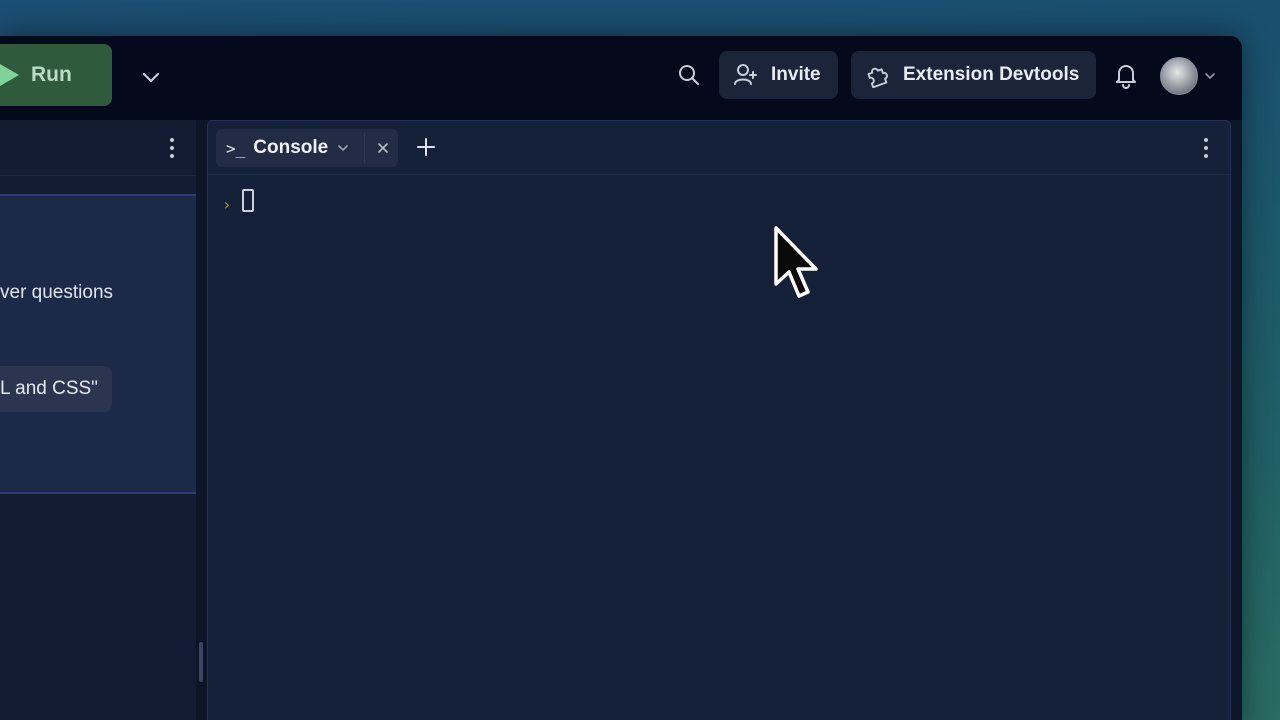 This screenshot has height=720, width=1280. Describe the element at coordinates (51, 74) in the screenshot. I see `run-button-label: Run` at that location.